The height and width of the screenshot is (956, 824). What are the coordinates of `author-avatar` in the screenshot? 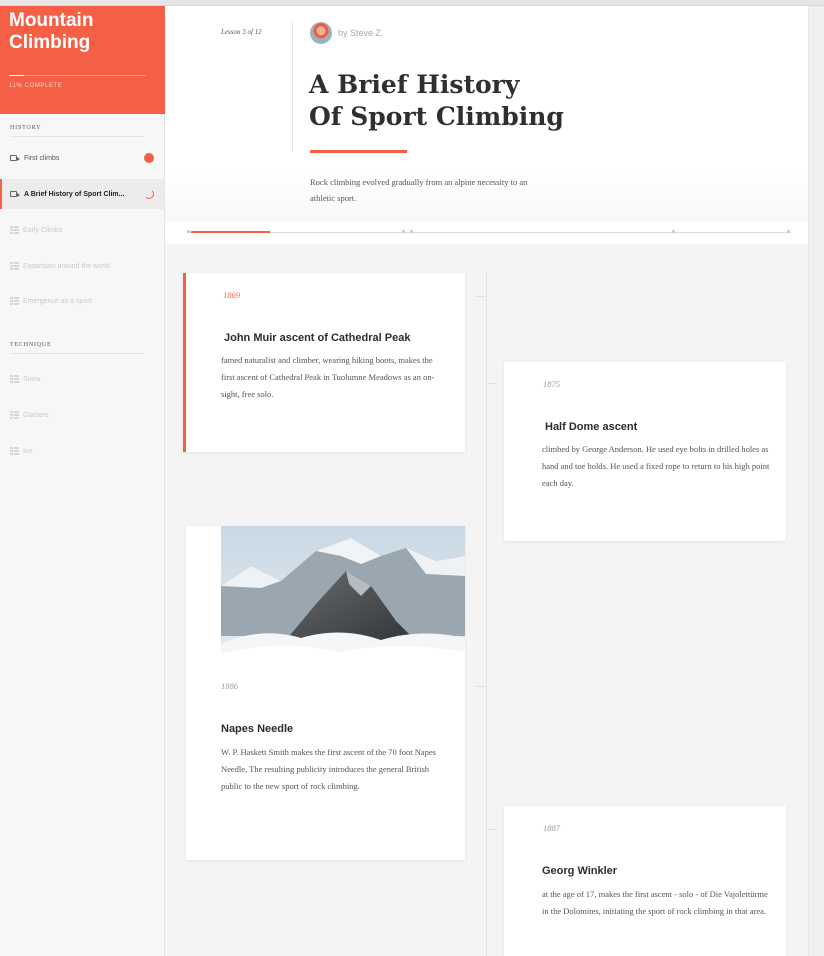 It's located at (321, 33).